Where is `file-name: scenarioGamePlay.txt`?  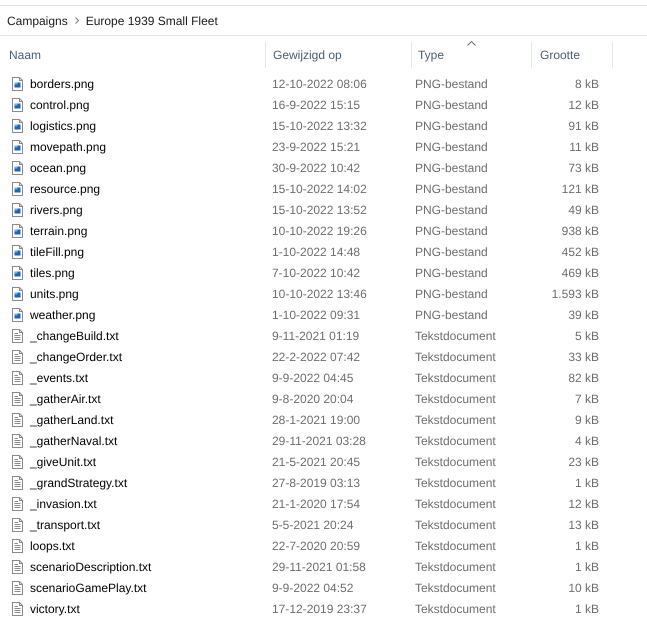
file-name: scenarioGamePlay.txt is located at coordinates (88, 587).